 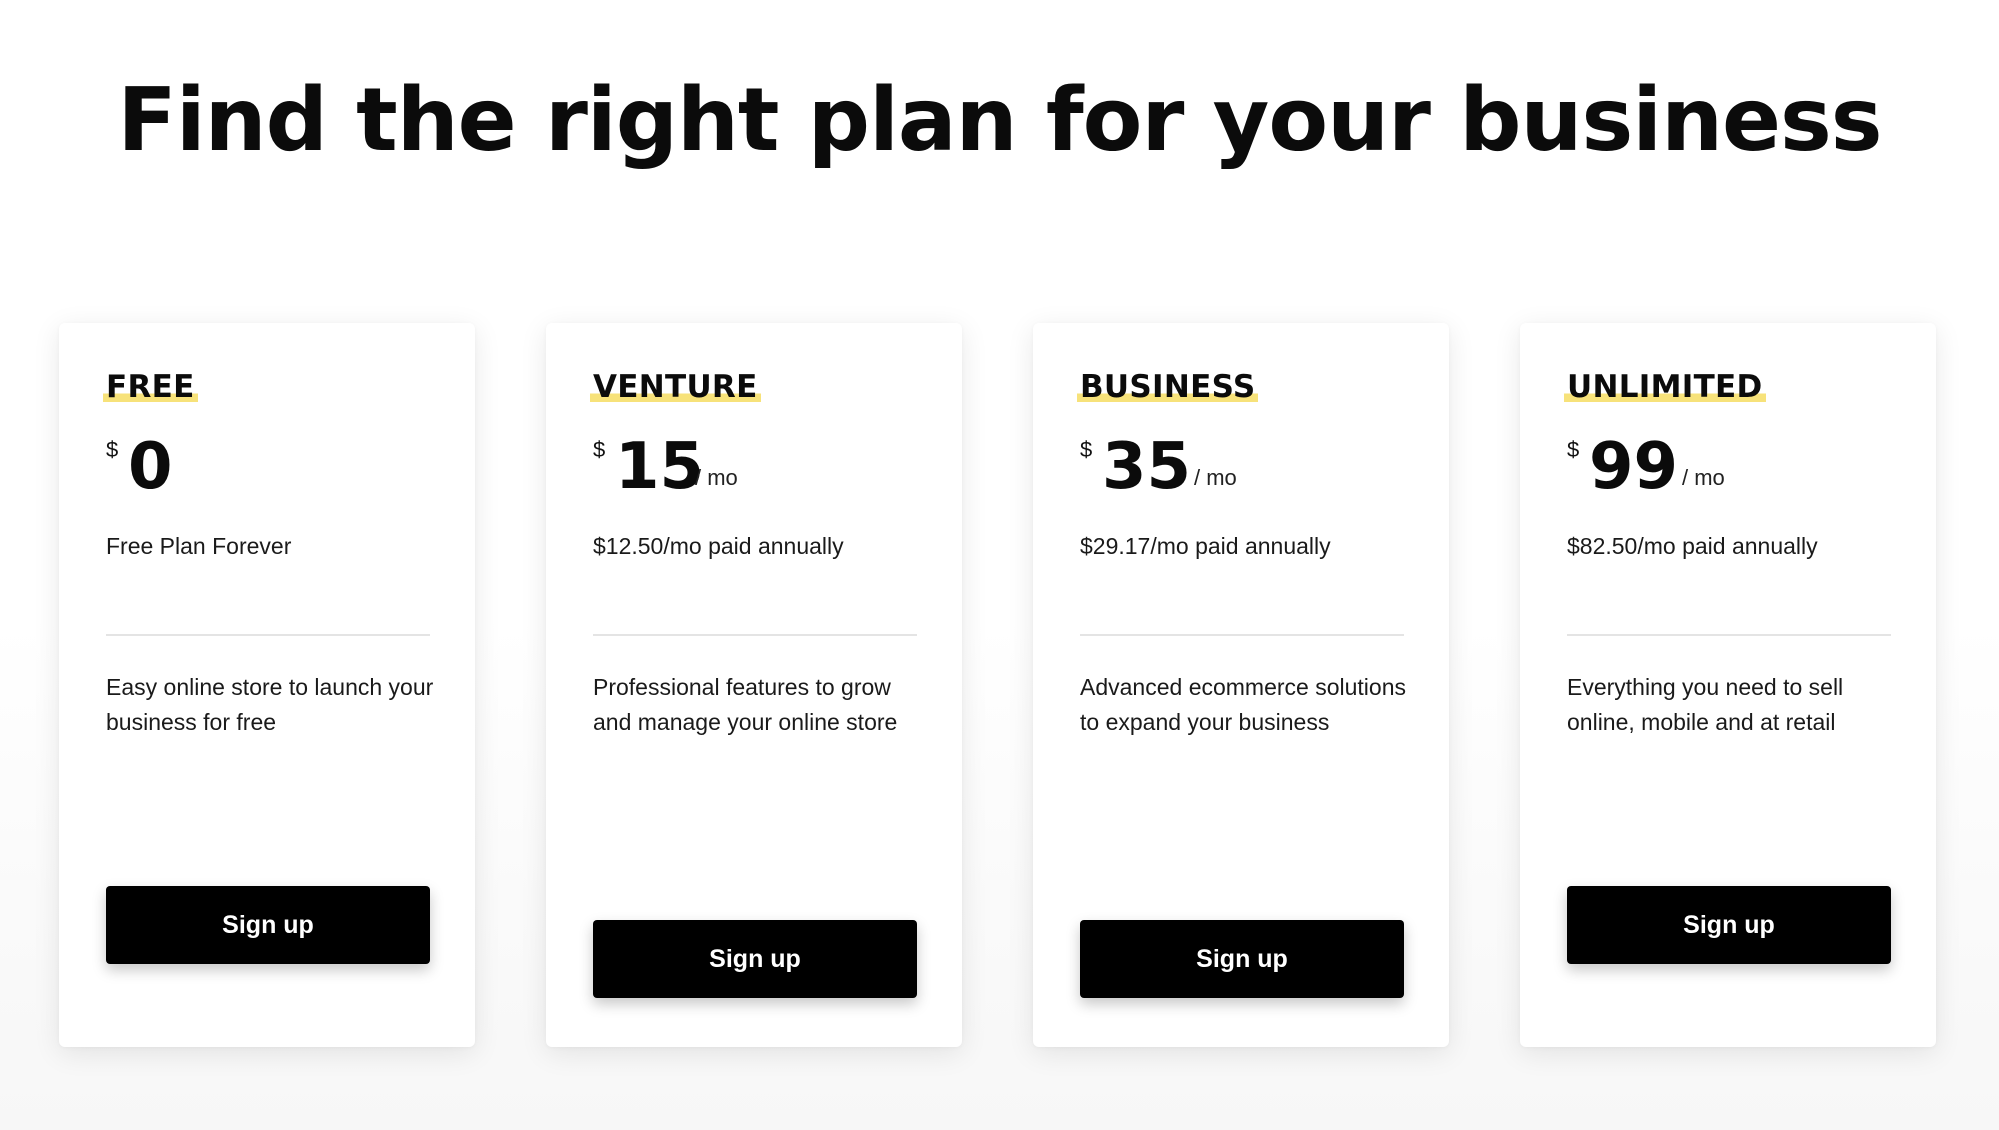 I want to click on plan-name: BUSINESS, so click(x=1168, y=387).